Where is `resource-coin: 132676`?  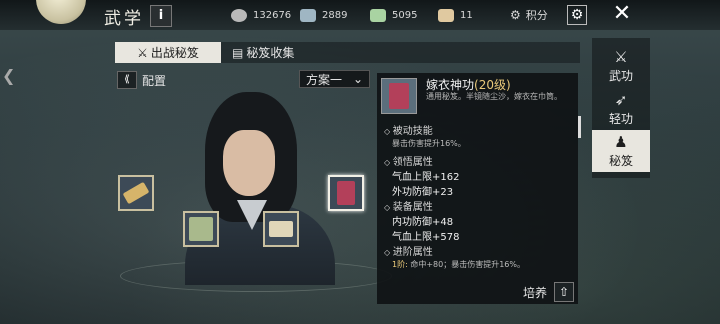
resource-coin: 132676 is located at coordinates (261, 15).